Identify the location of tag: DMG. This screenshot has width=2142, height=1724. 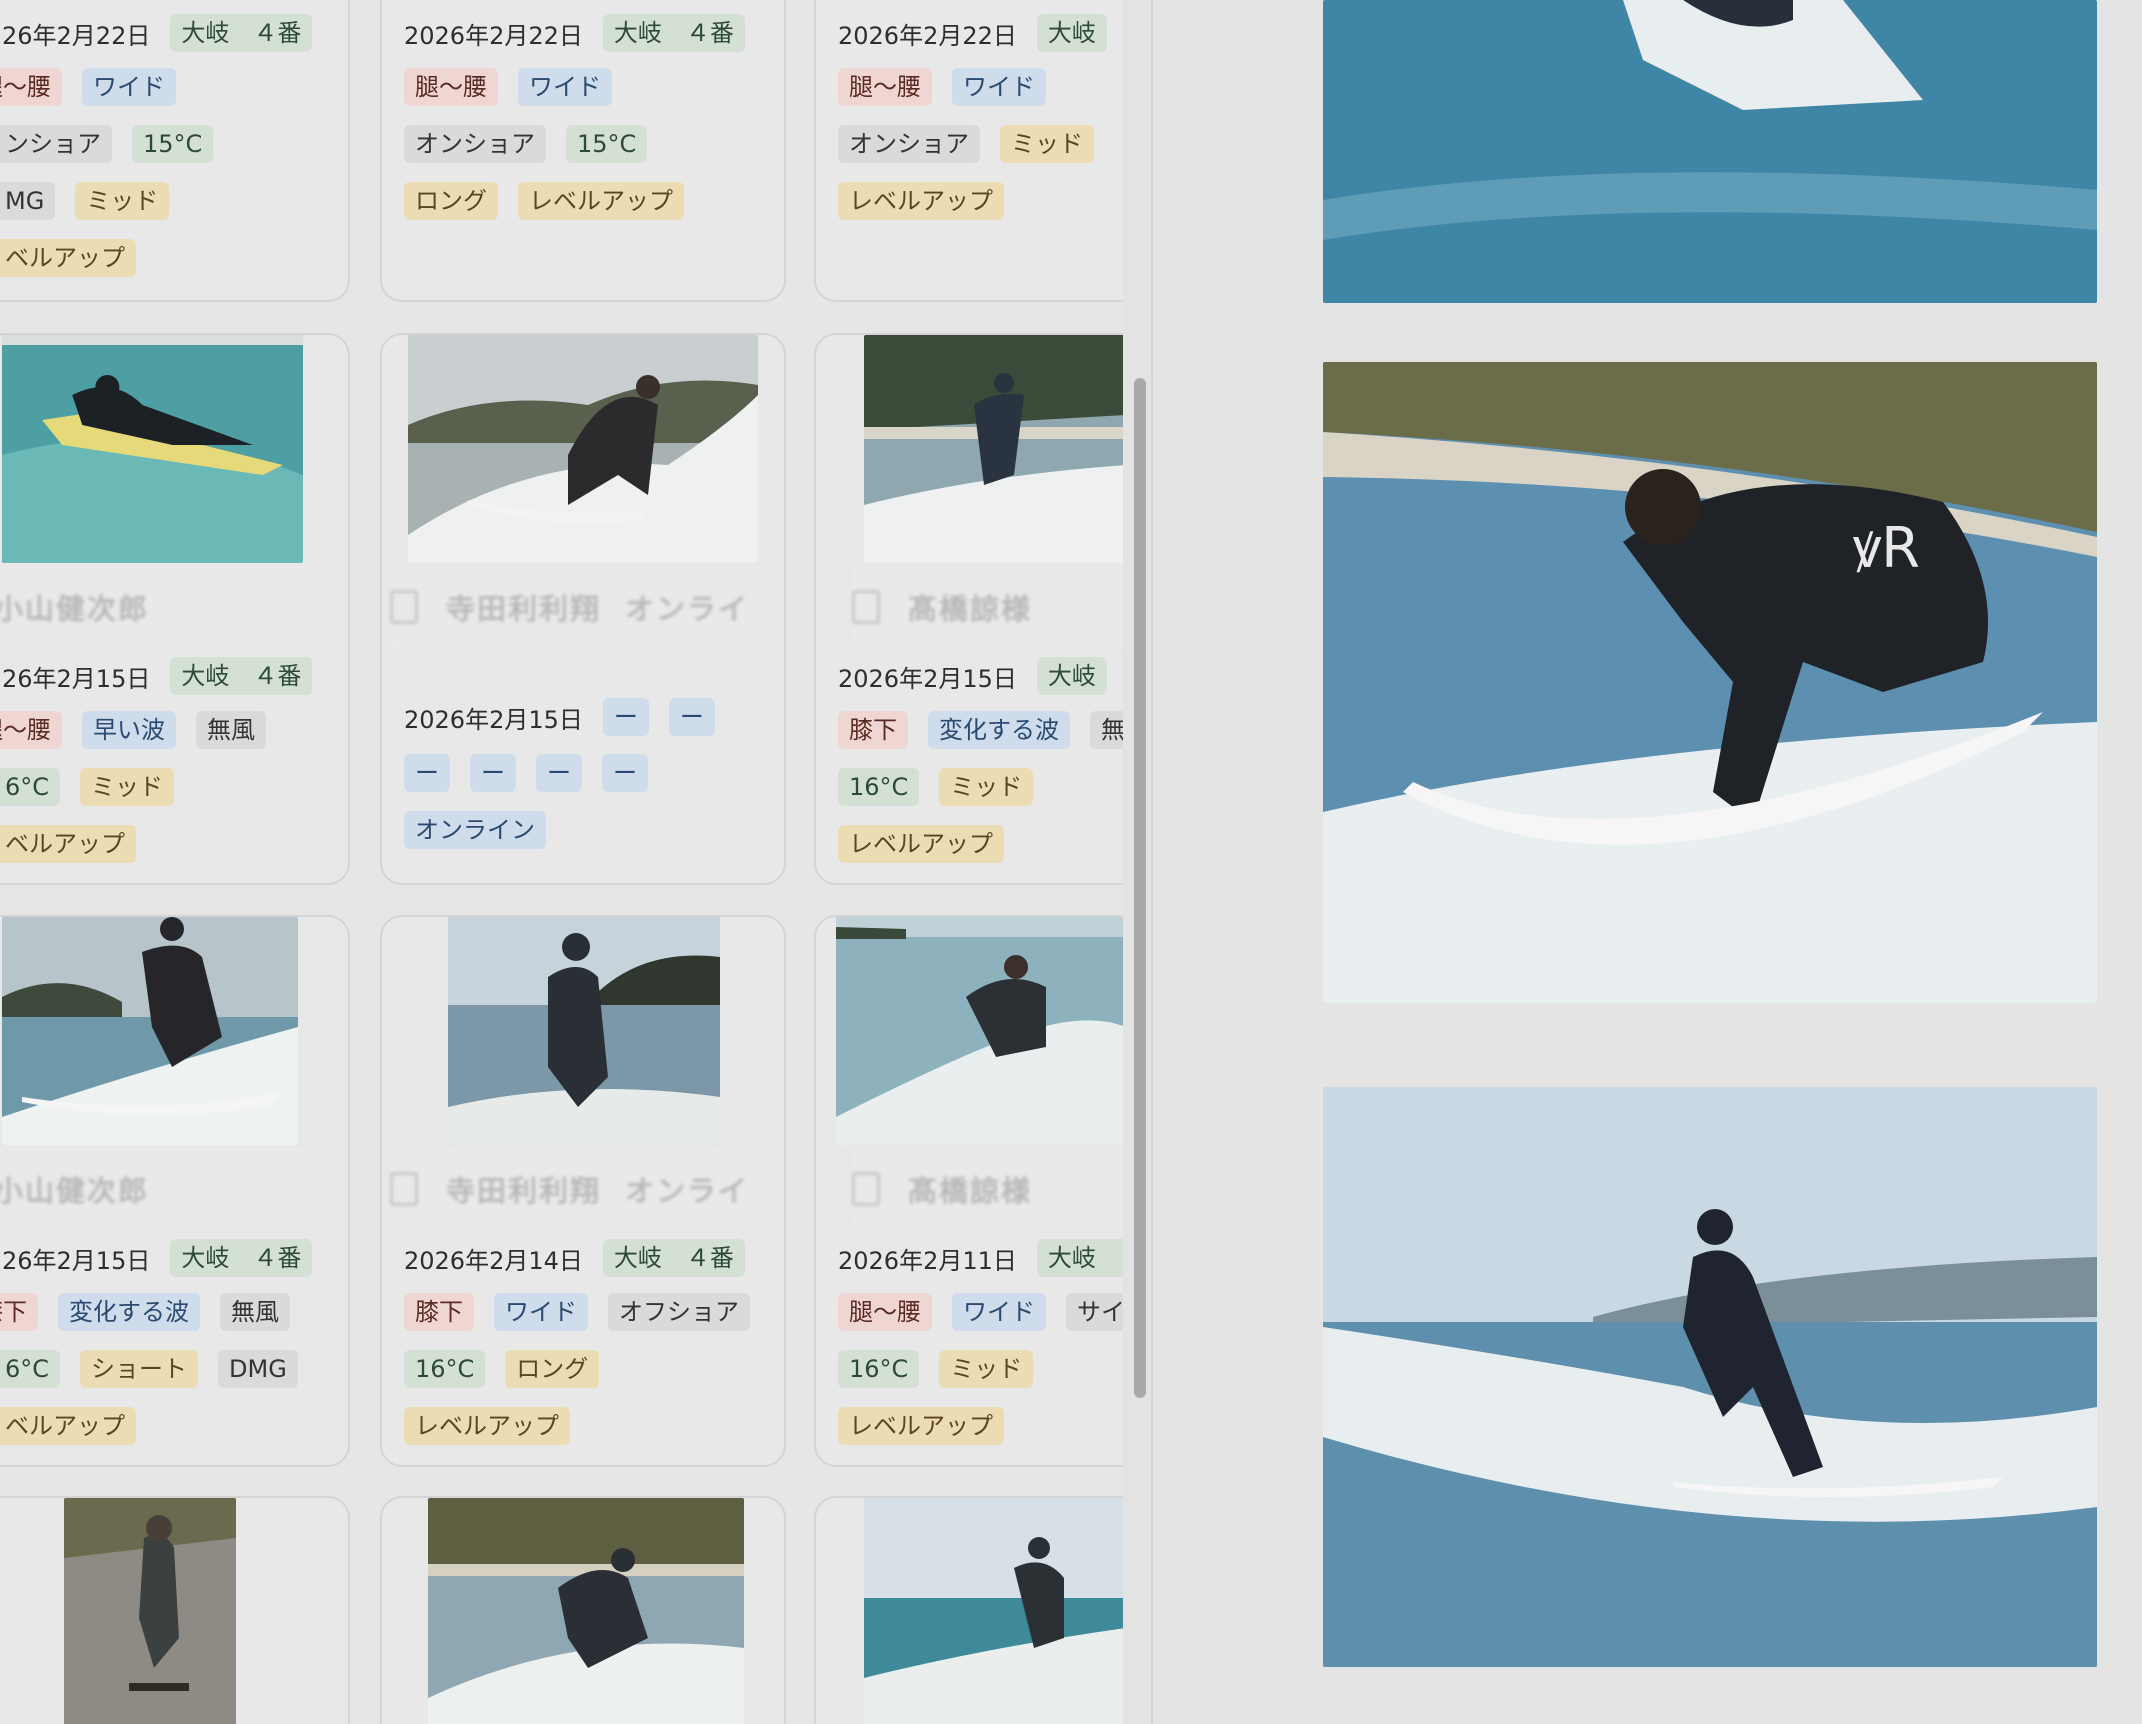
(258, 1369).